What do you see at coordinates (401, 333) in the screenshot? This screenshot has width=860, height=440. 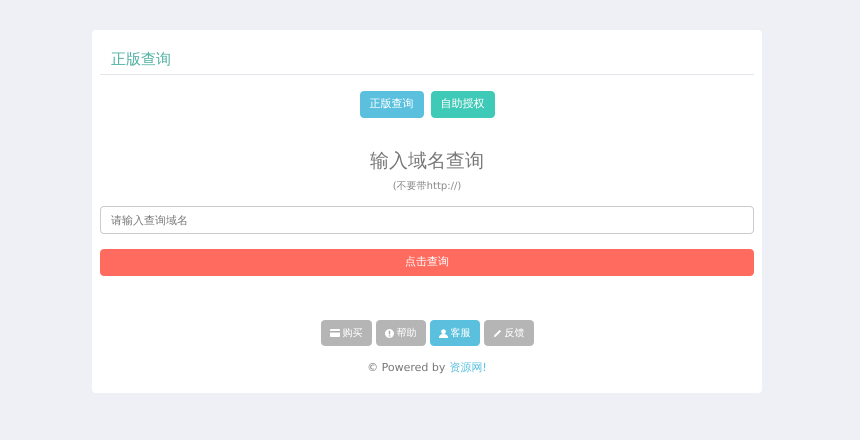 I see `footer-button: 帮助` at bounding box center [401, 333].